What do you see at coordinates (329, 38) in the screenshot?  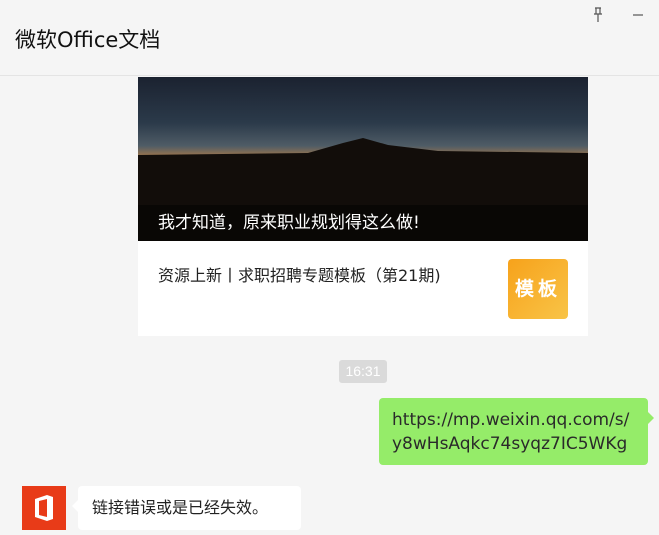 I see `title-bar: 微软Office文档` at bounding box center [329, 38].